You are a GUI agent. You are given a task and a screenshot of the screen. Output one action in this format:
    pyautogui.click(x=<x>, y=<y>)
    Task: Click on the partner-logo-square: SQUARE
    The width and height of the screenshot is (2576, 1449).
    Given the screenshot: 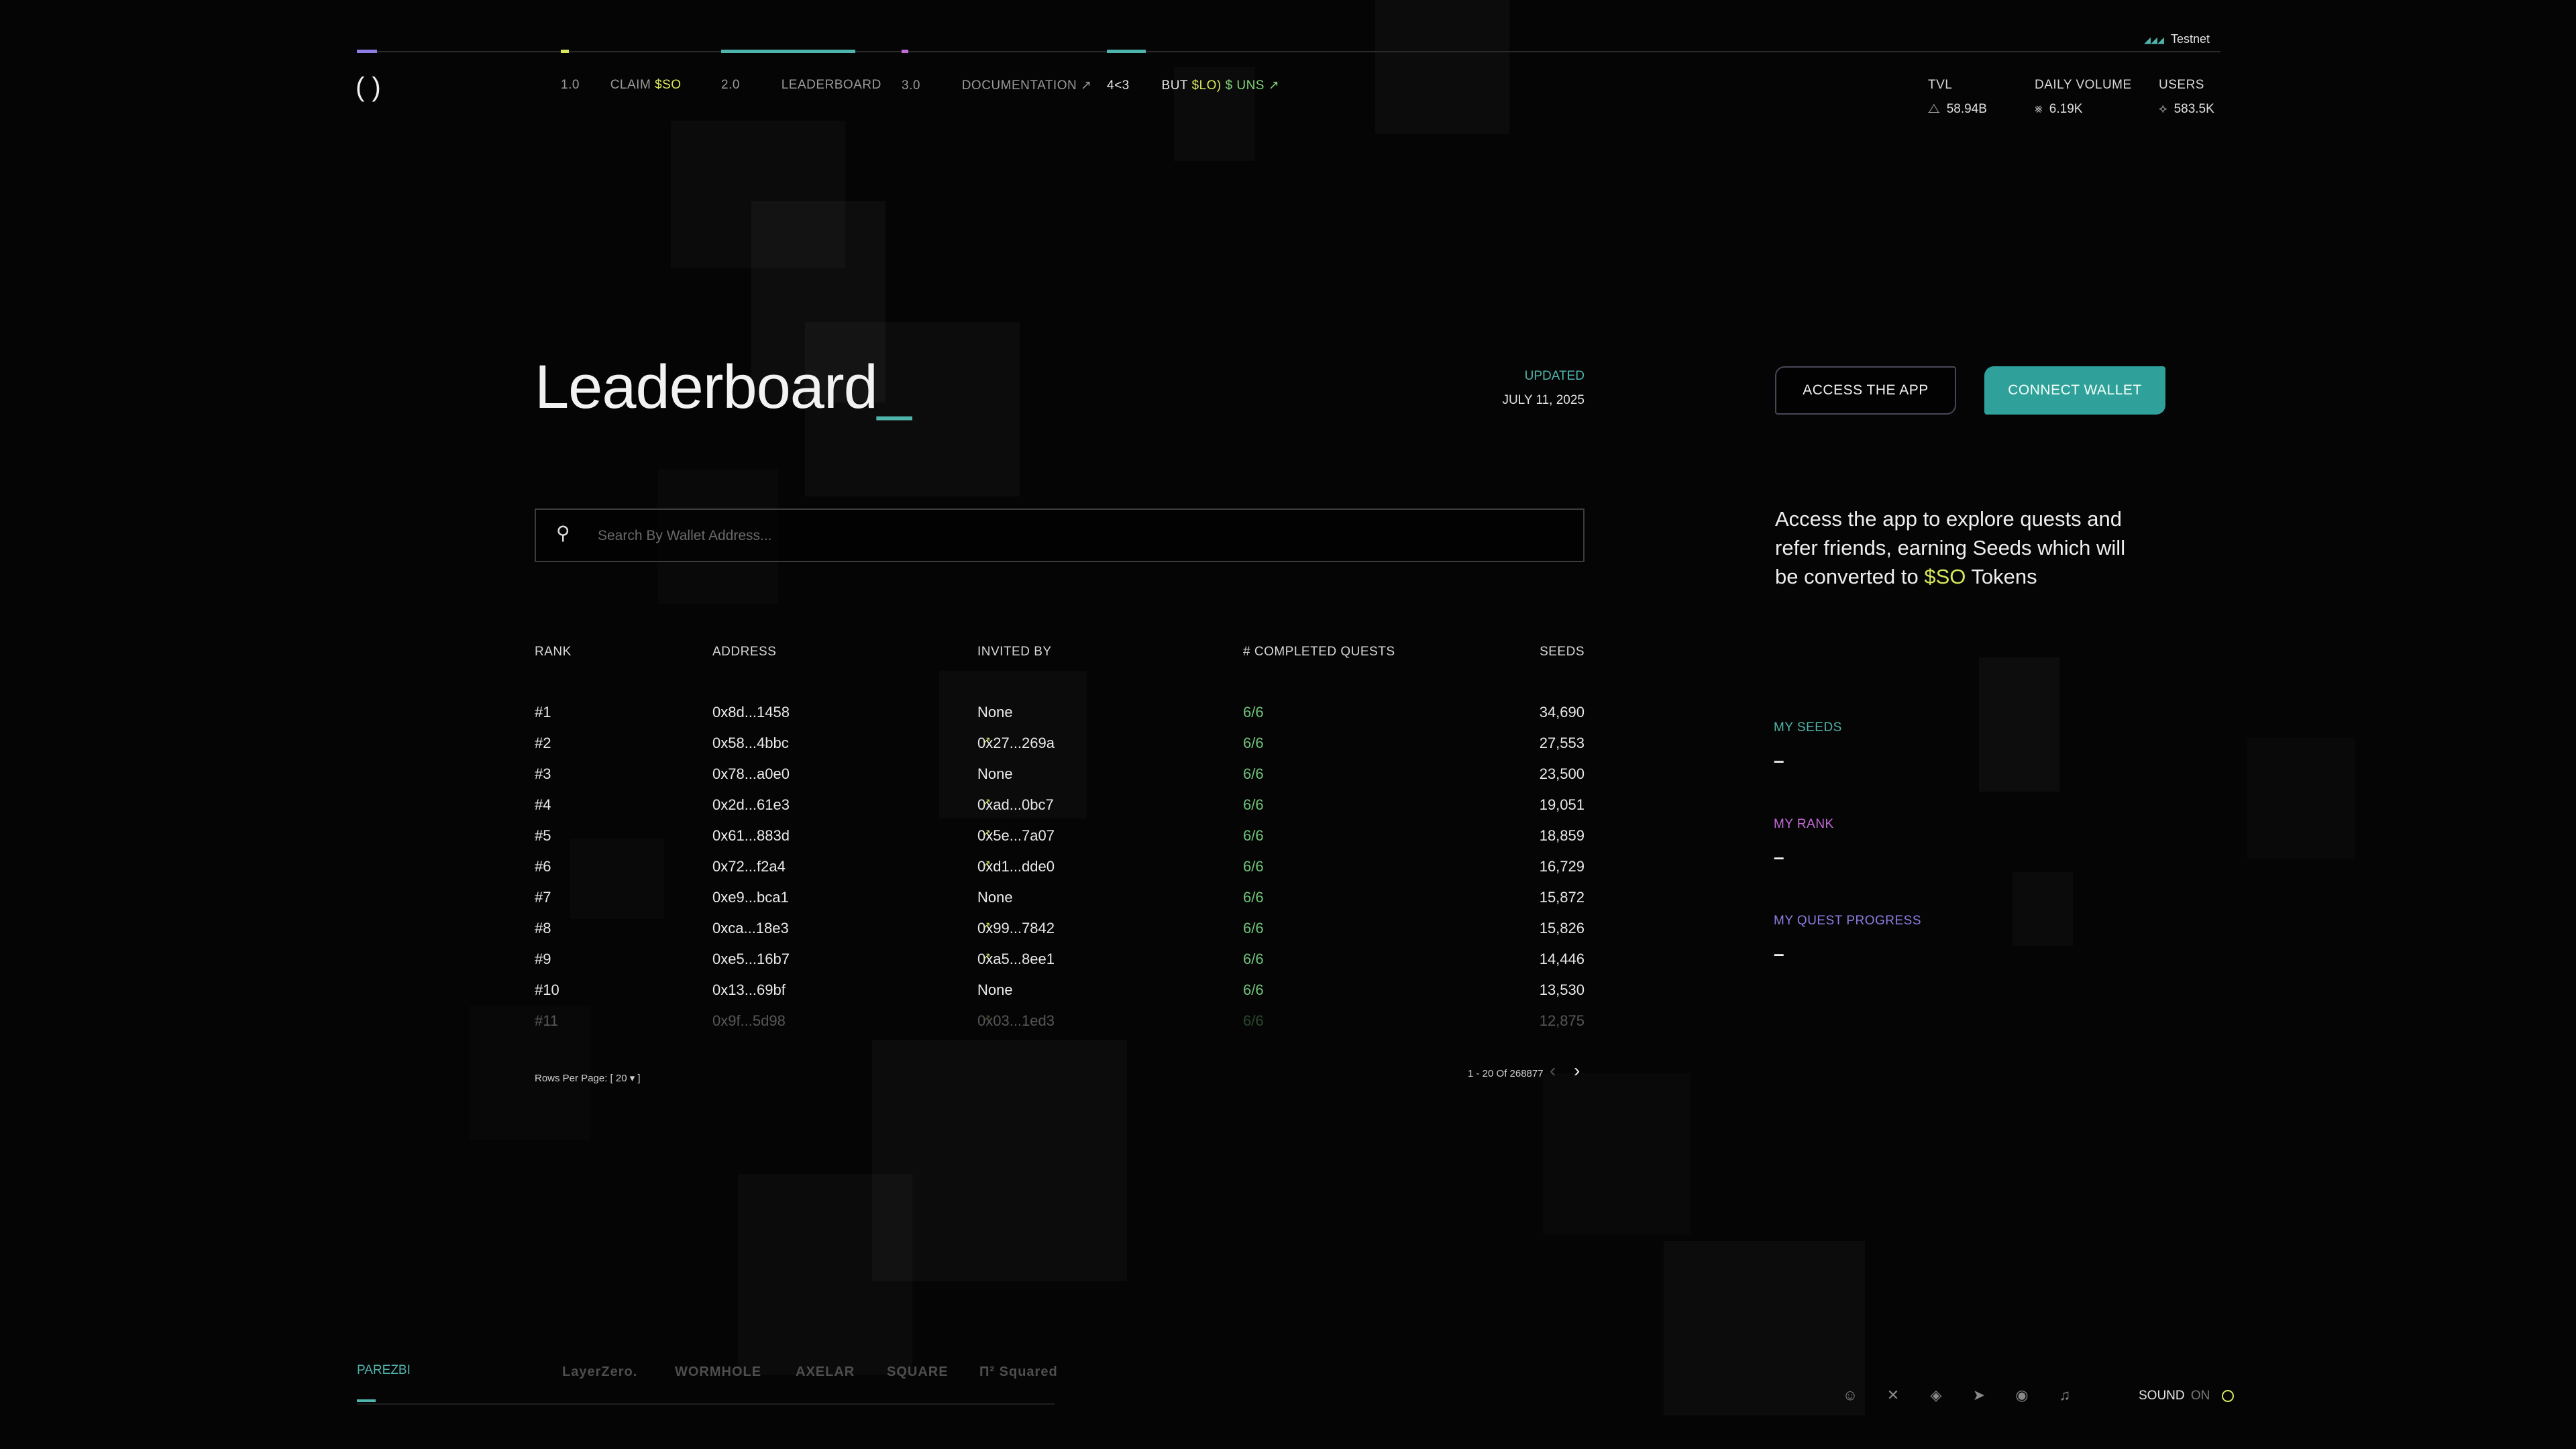 What is the action you would take?
    pyautogui.click(x=918, y=1371)
    